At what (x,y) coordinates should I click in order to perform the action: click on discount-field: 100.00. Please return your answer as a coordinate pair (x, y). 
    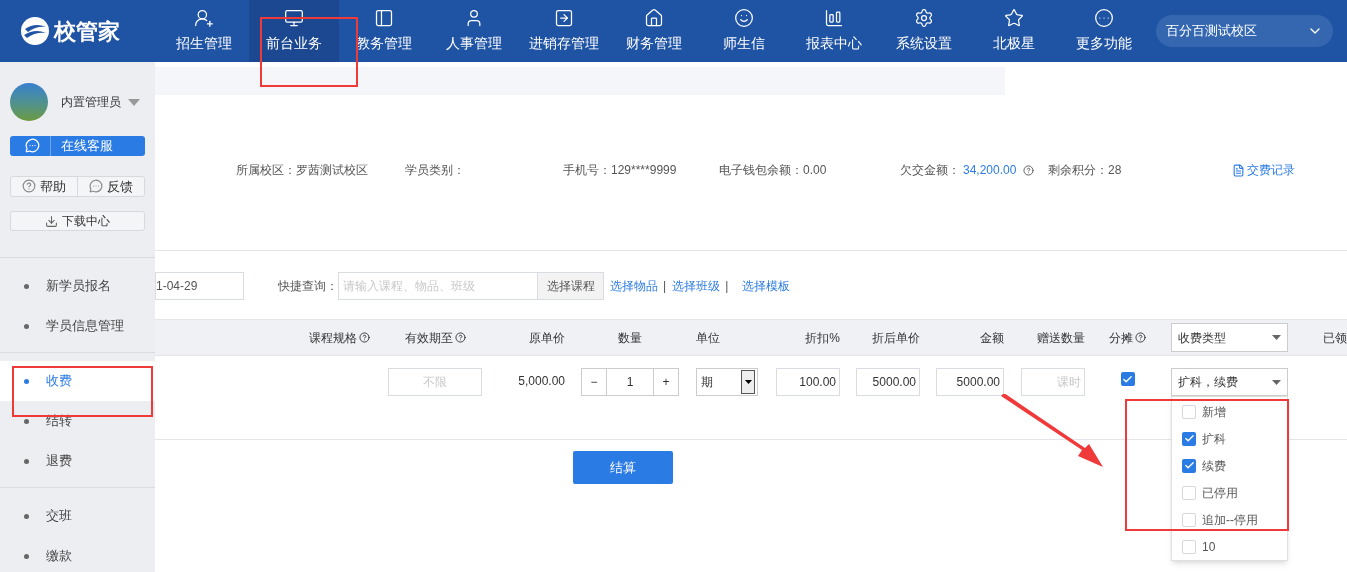
    Looking at the image, I should click on (808, 382).